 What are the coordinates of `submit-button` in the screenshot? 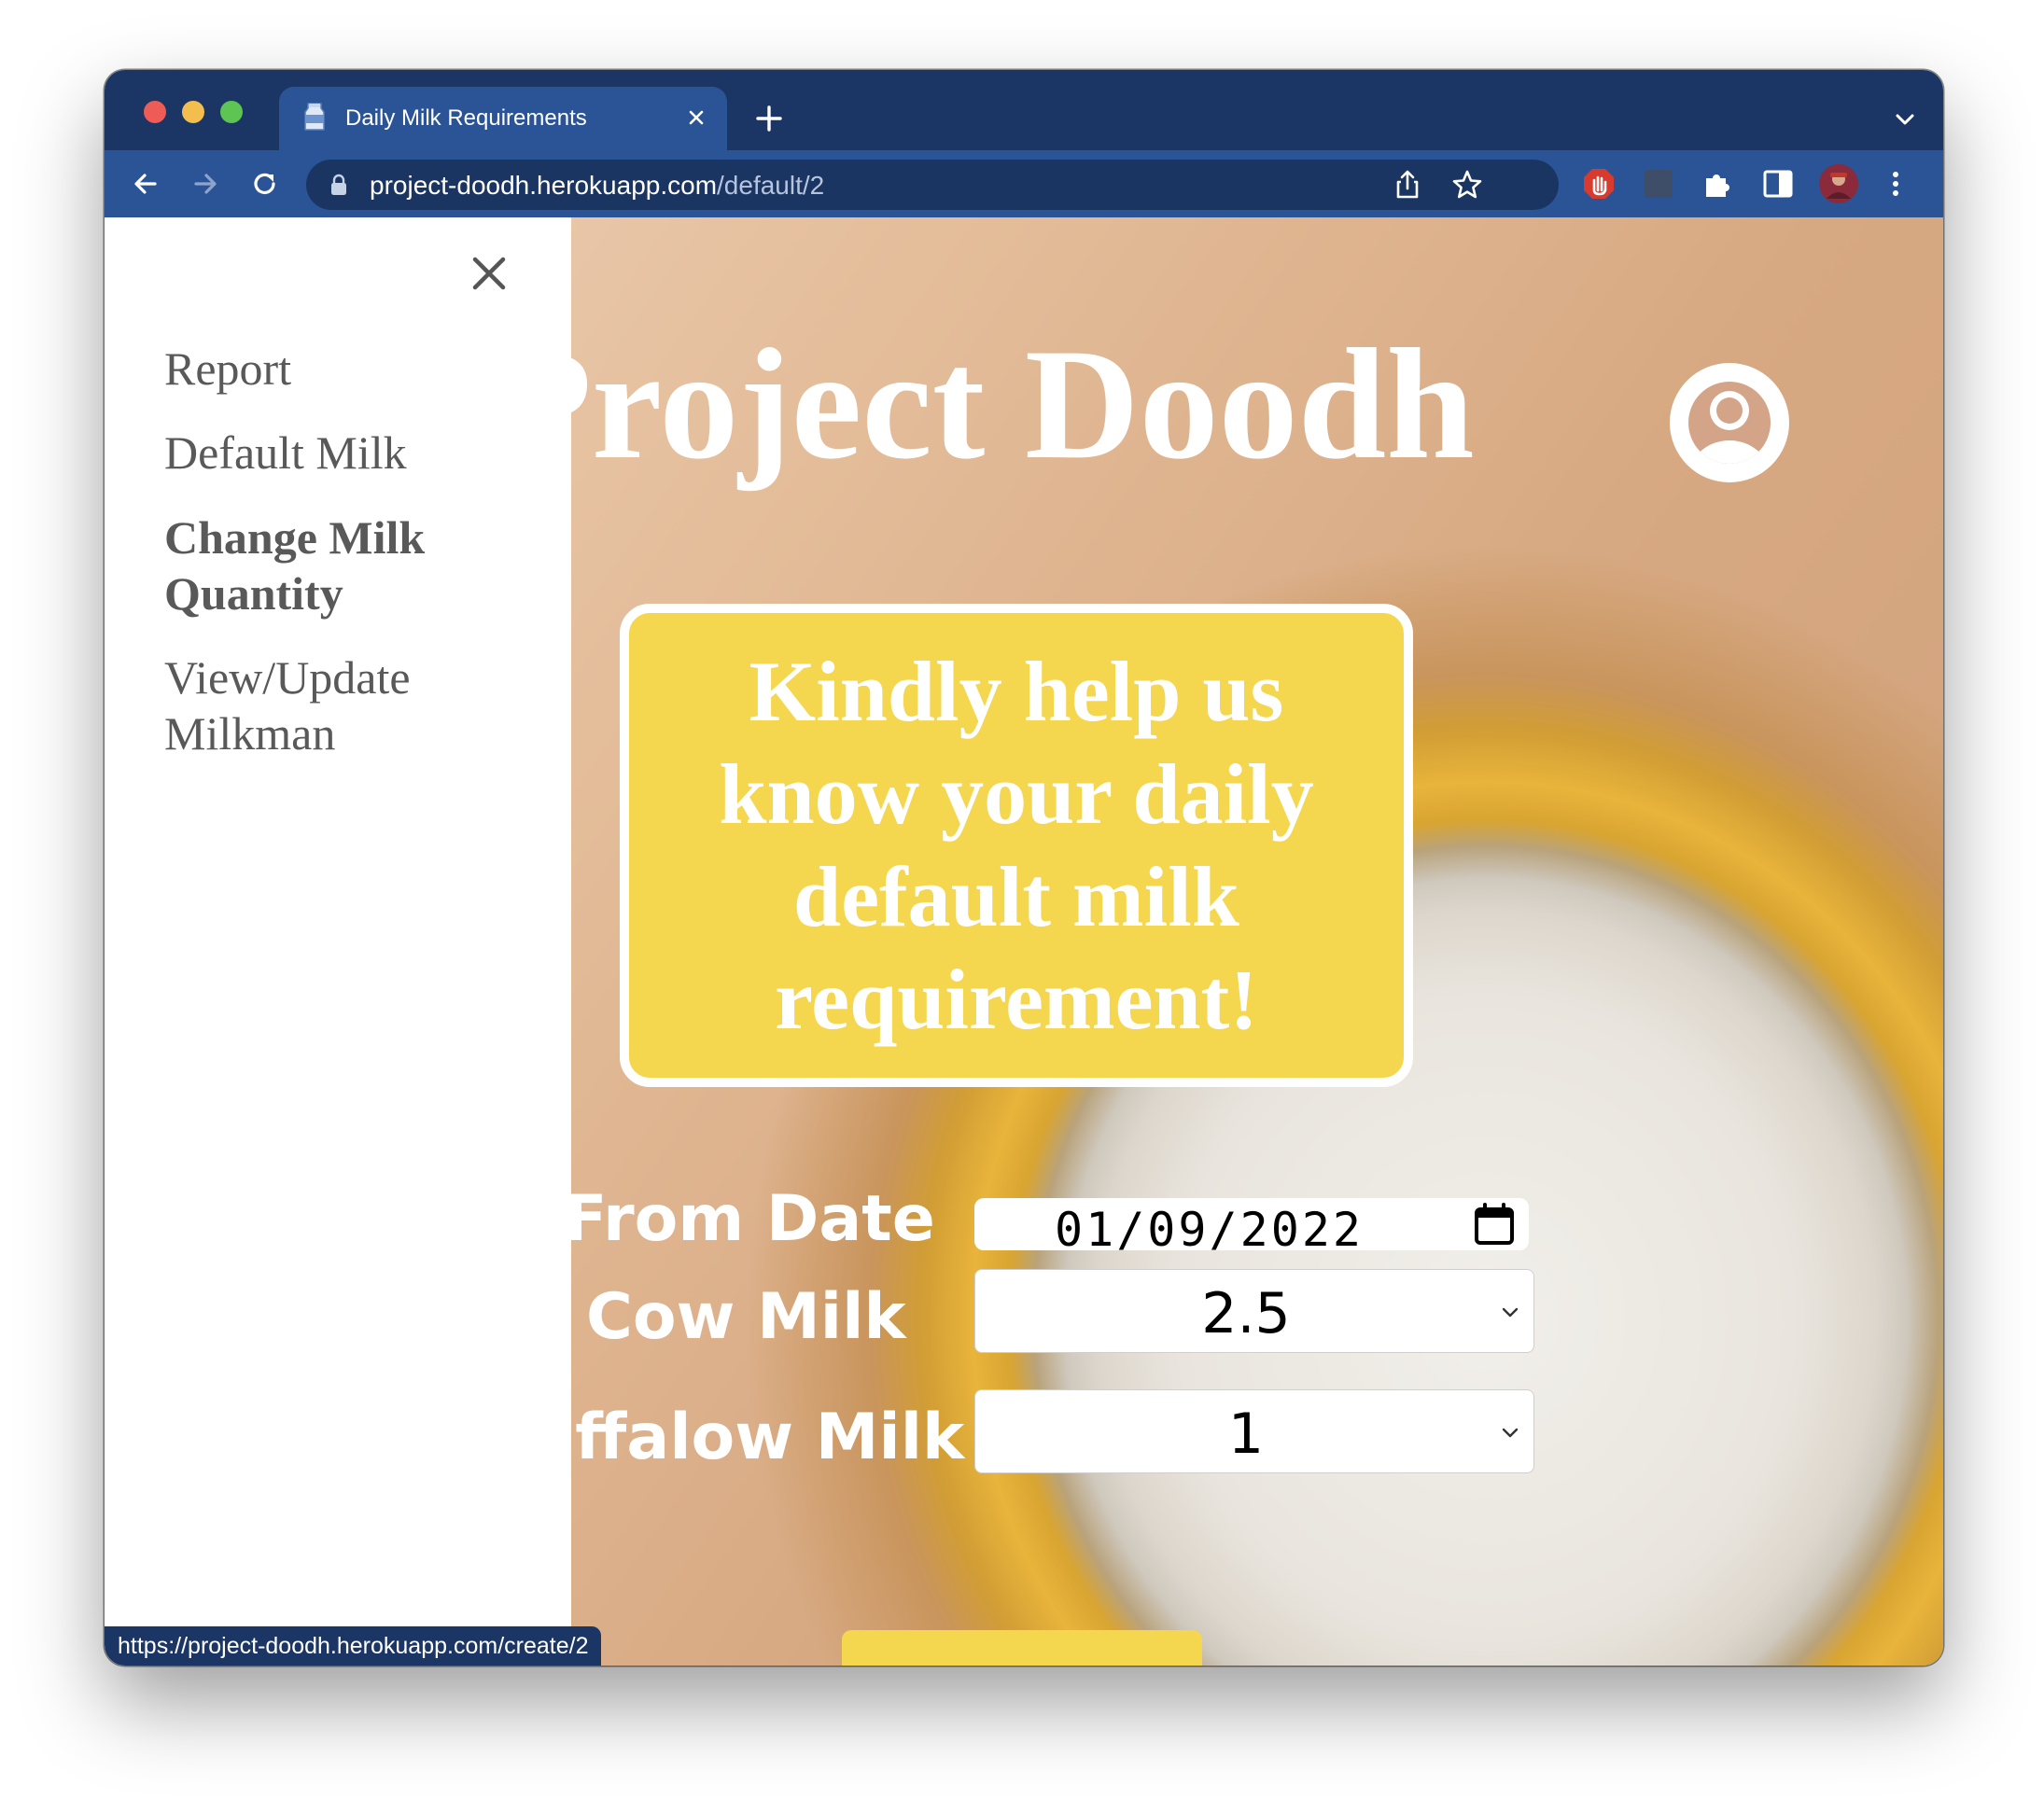 It's located at (1022, 1648).